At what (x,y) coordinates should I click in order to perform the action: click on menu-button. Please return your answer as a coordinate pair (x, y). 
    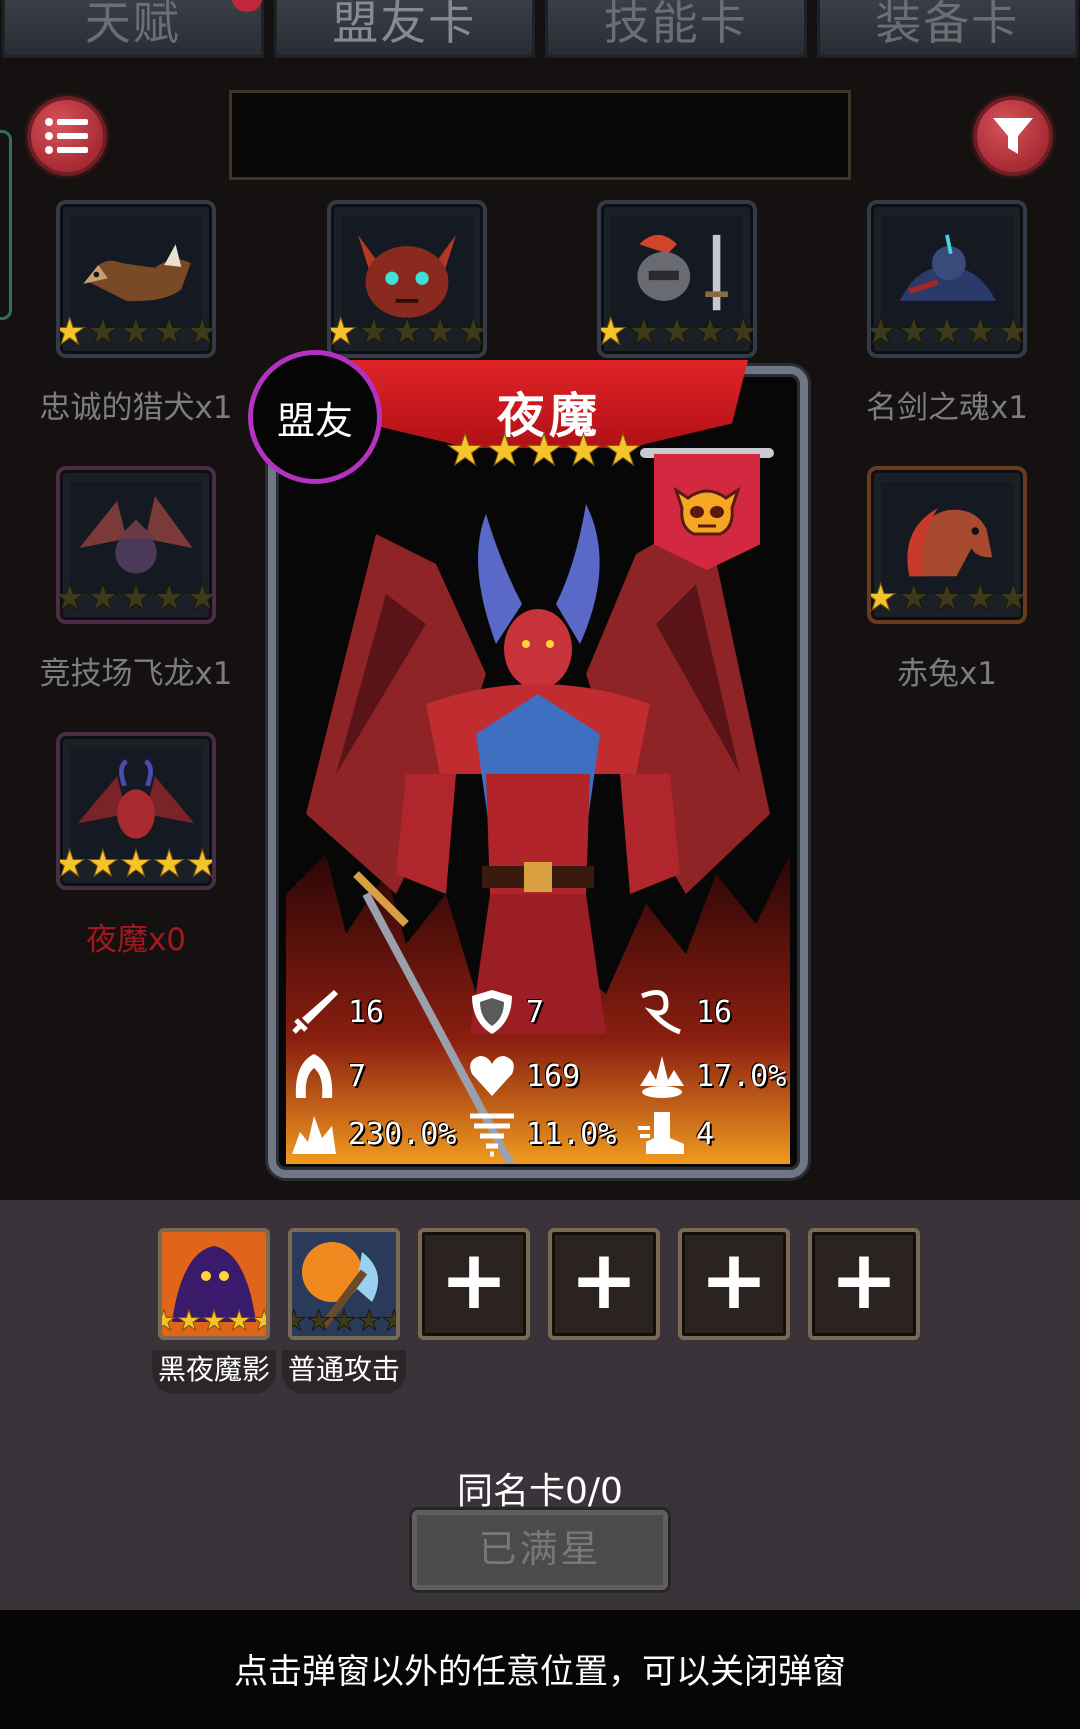
    Looking at the image, I should click on (67, 136).